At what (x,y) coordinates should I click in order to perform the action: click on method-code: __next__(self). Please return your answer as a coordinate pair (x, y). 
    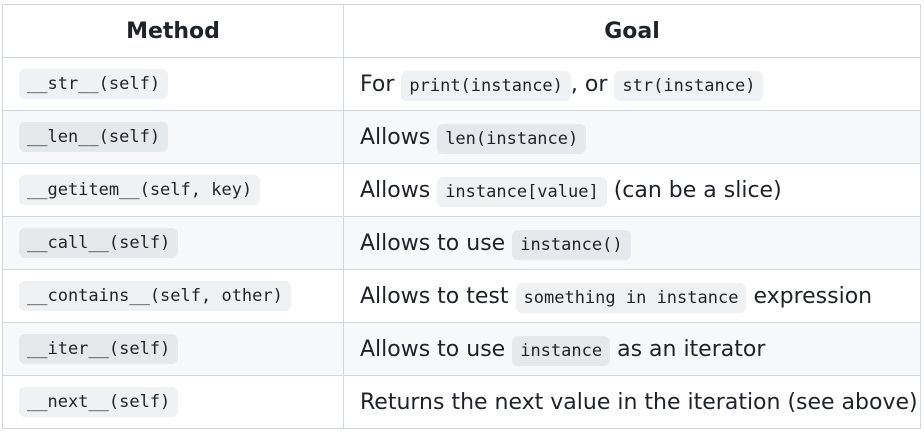
    Looking at the image, I should click on (99, 402).